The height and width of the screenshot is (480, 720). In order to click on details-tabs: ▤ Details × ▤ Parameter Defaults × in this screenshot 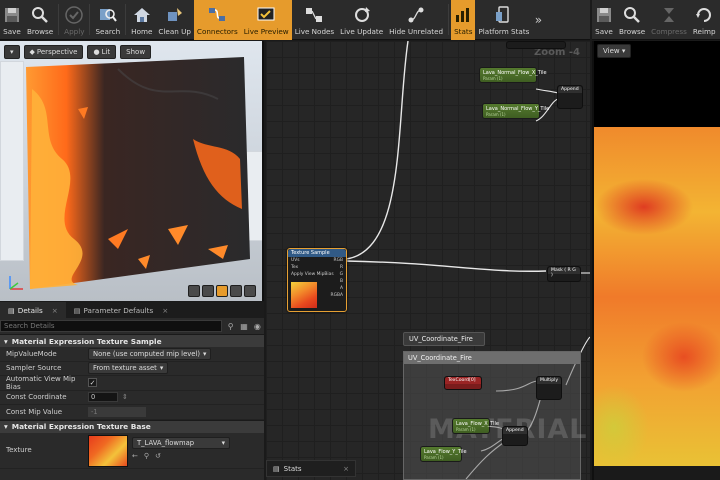, I will do `click(132, 310)`.